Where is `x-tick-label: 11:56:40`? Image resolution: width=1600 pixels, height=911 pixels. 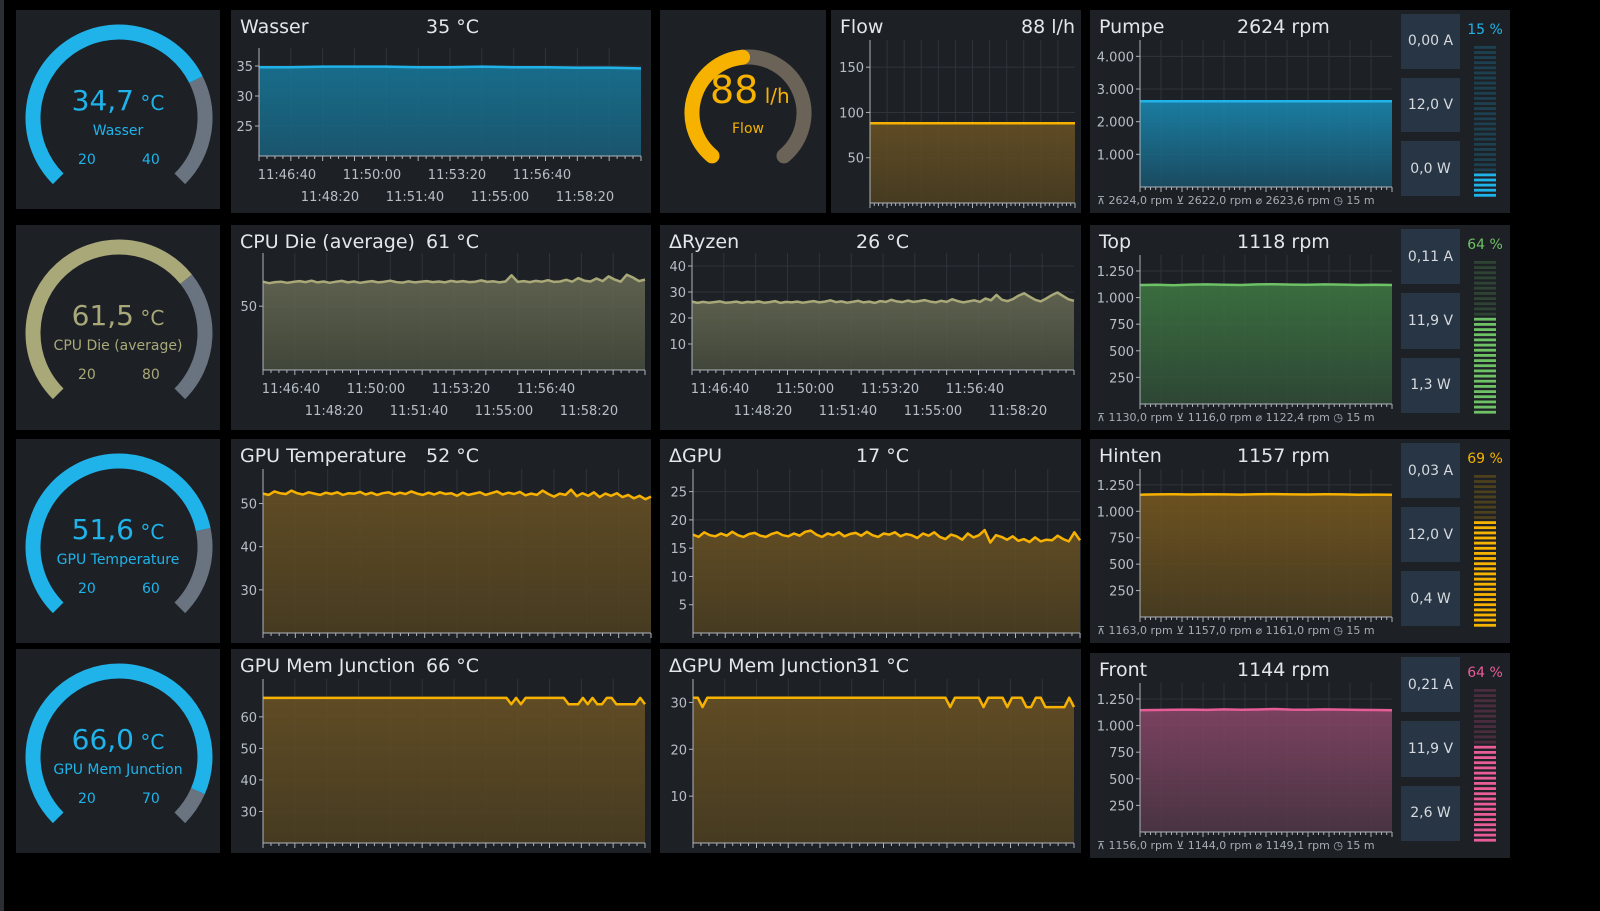 x-tick-label: 11:56:40 is located at coordinates (542, 175).